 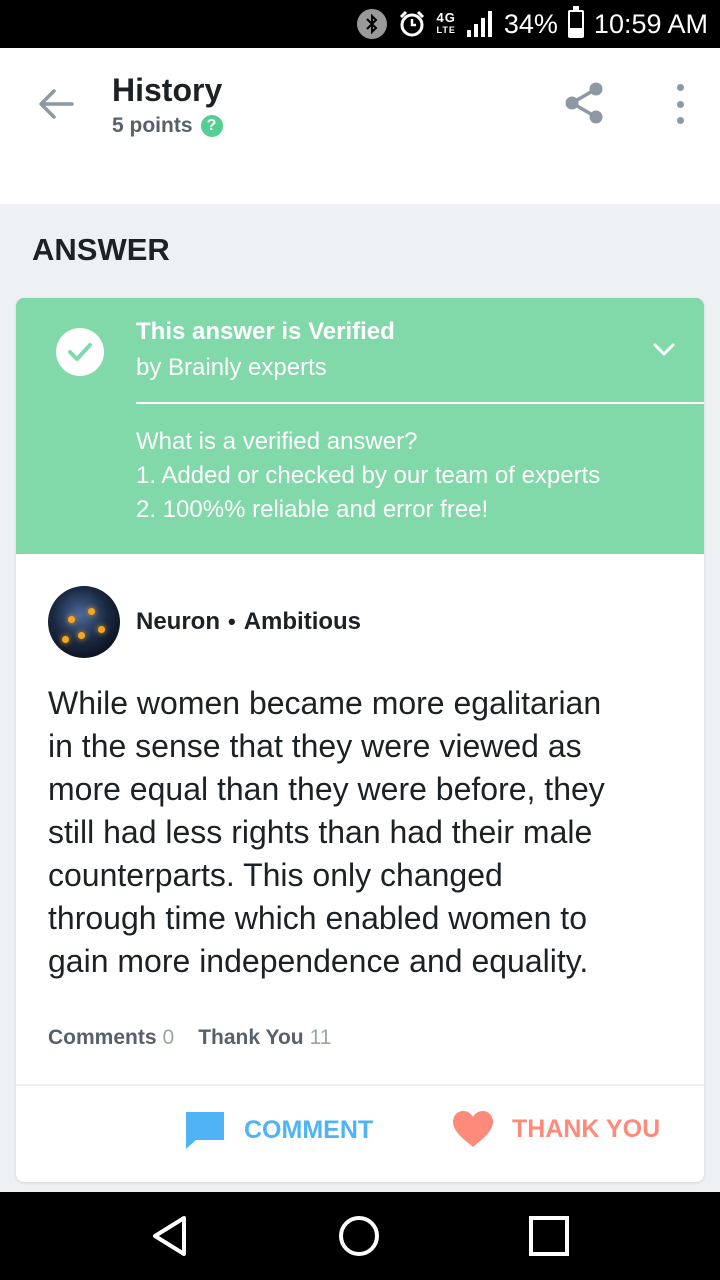 What do you see at coordinates (167, 90) in the screenshot?
I see `subject-title: History` at bounding box center [167, 90].